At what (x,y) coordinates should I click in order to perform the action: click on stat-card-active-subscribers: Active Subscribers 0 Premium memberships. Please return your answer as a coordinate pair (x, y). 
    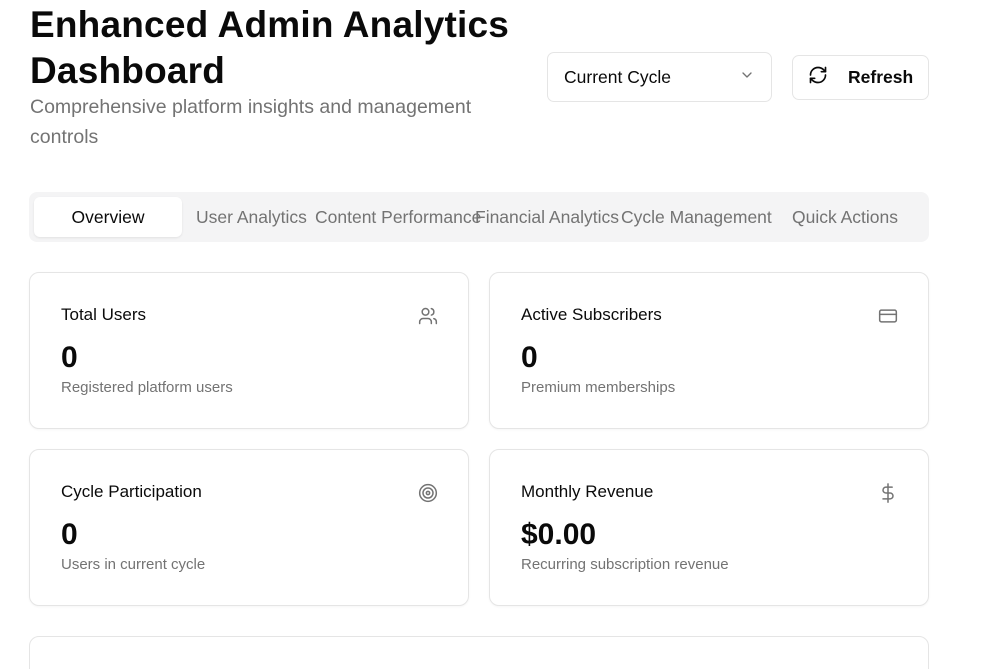
    Looking at the image, I should click on (709, 350).